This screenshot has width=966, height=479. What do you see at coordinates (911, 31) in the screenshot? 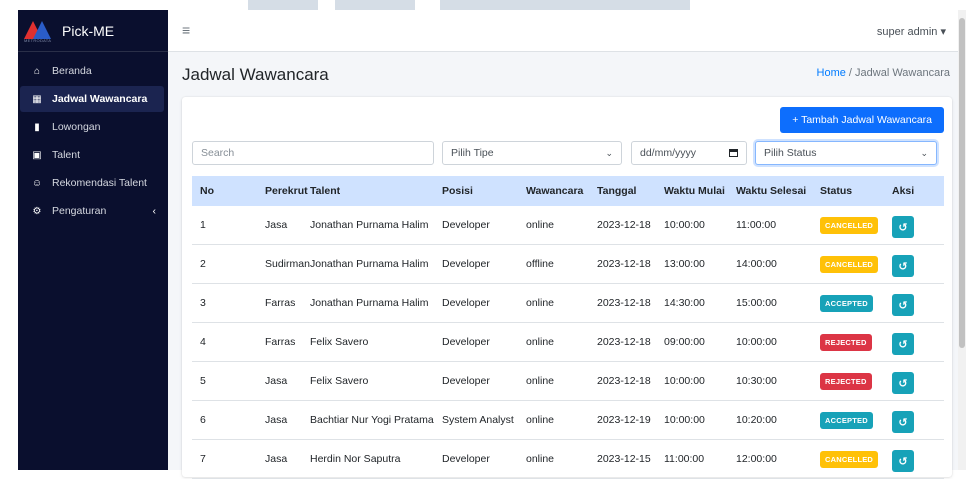
I see `user-menu: super admin ▾` at bounding box center [911, 31].